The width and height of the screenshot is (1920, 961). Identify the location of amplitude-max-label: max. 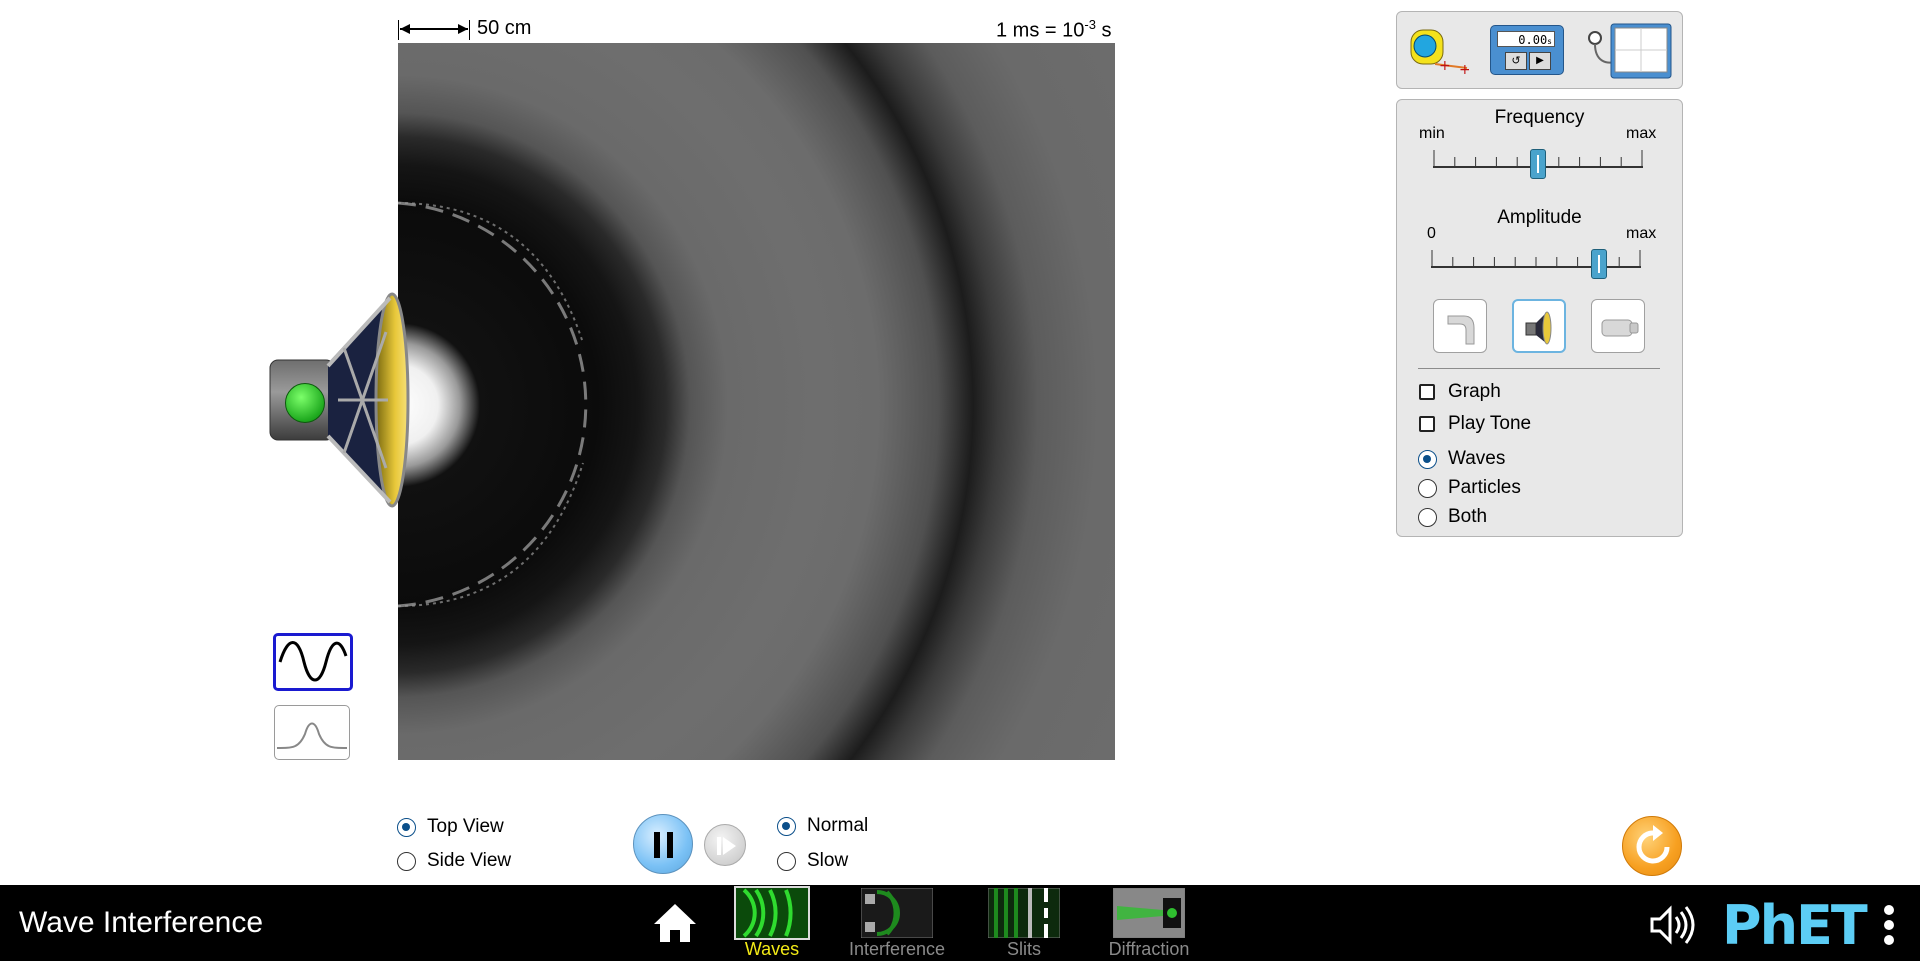
(1641, 233).